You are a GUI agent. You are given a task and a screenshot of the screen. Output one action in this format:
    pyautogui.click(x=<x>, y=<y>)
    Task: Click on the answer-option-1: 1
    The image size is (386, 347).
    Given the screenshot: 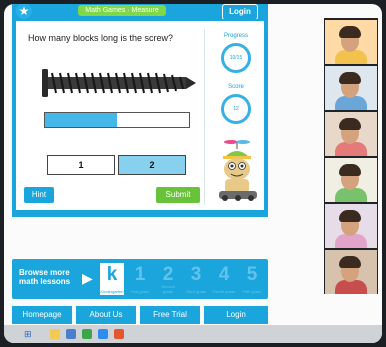 What is the action you would take?
    pyautogui.click(x=81, y=165)
    